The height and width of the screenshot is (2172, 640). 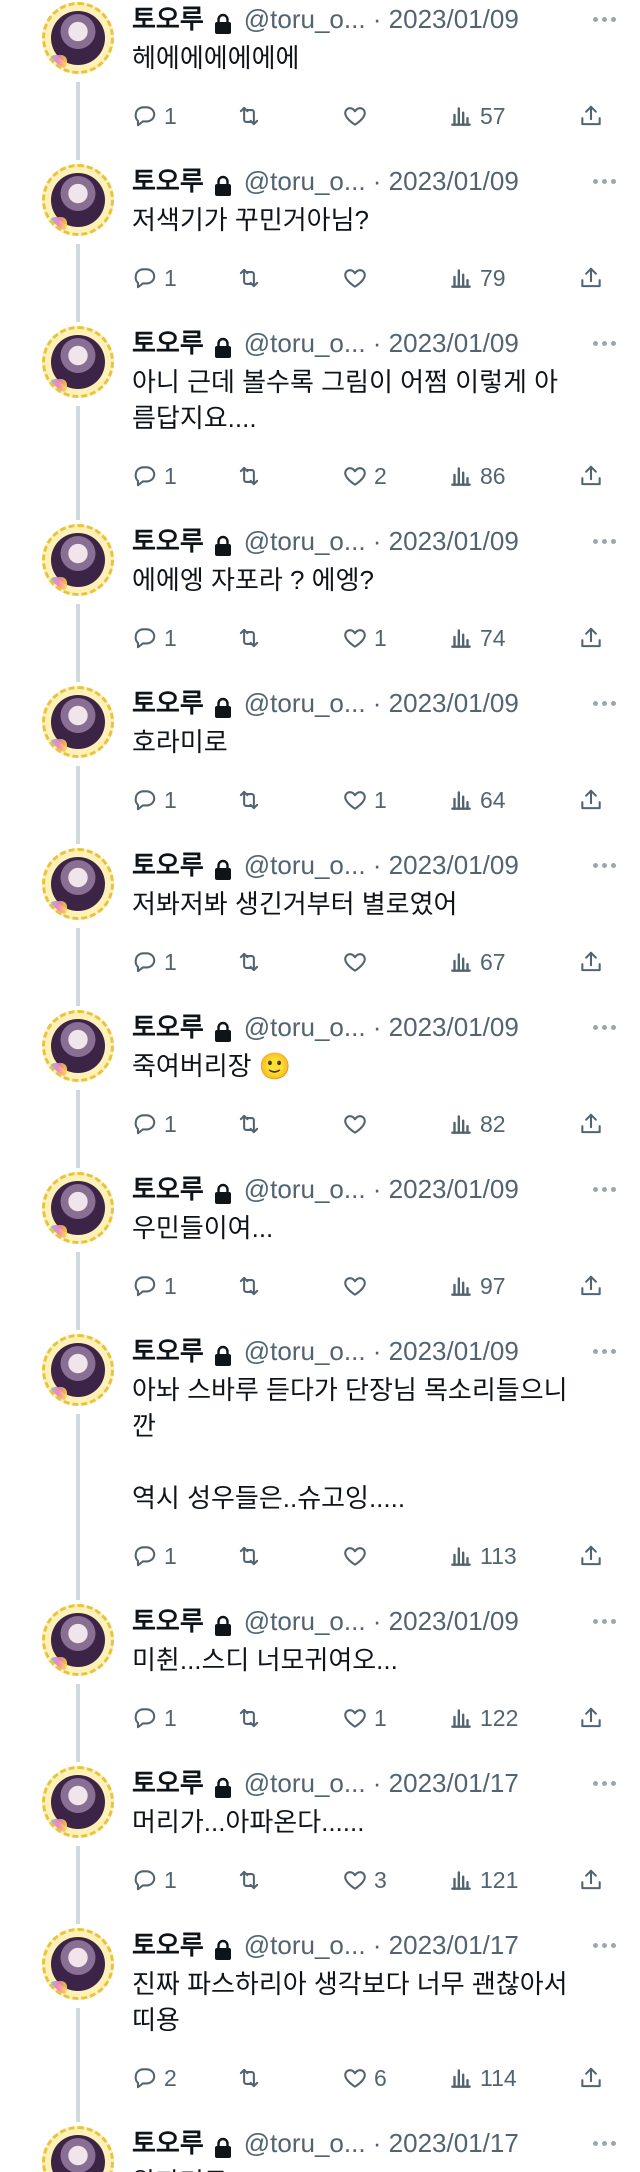 What do you see at coordinates (364, 800) in the screenshot?
I see `like-button: 1` at bounding box center [364, 800].